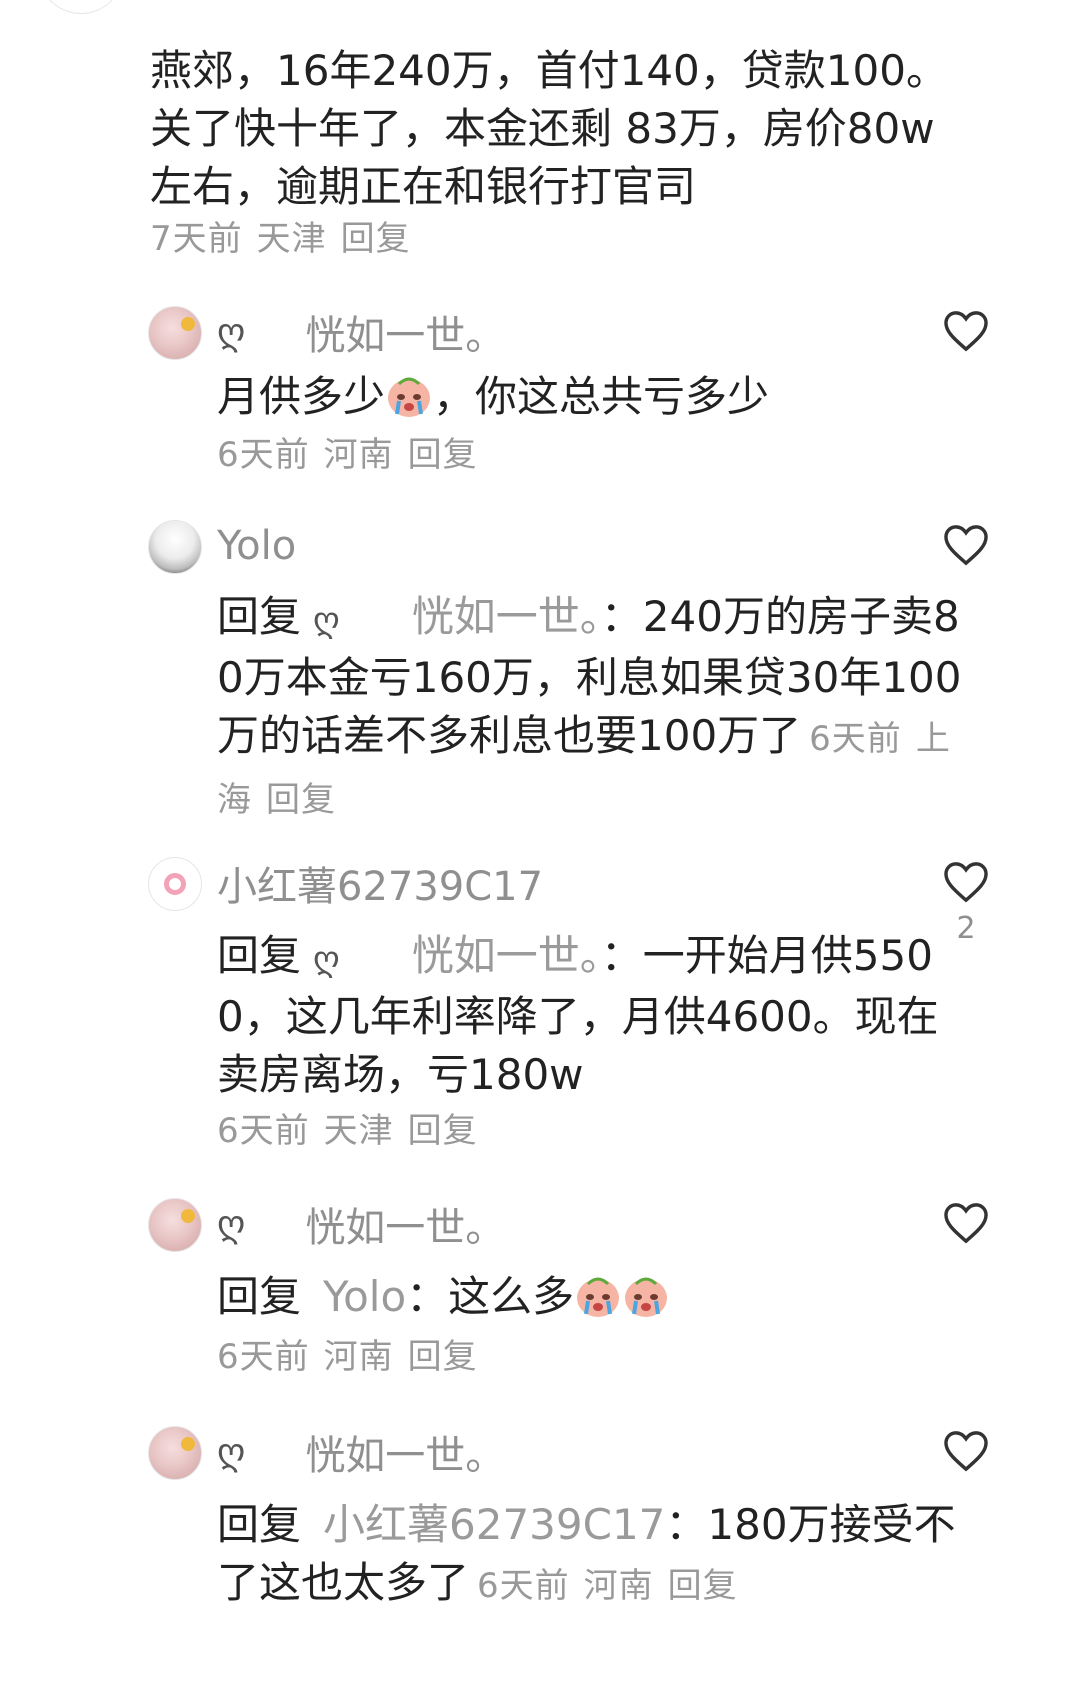  I want to click on like-count: 2, so click(966, 928).